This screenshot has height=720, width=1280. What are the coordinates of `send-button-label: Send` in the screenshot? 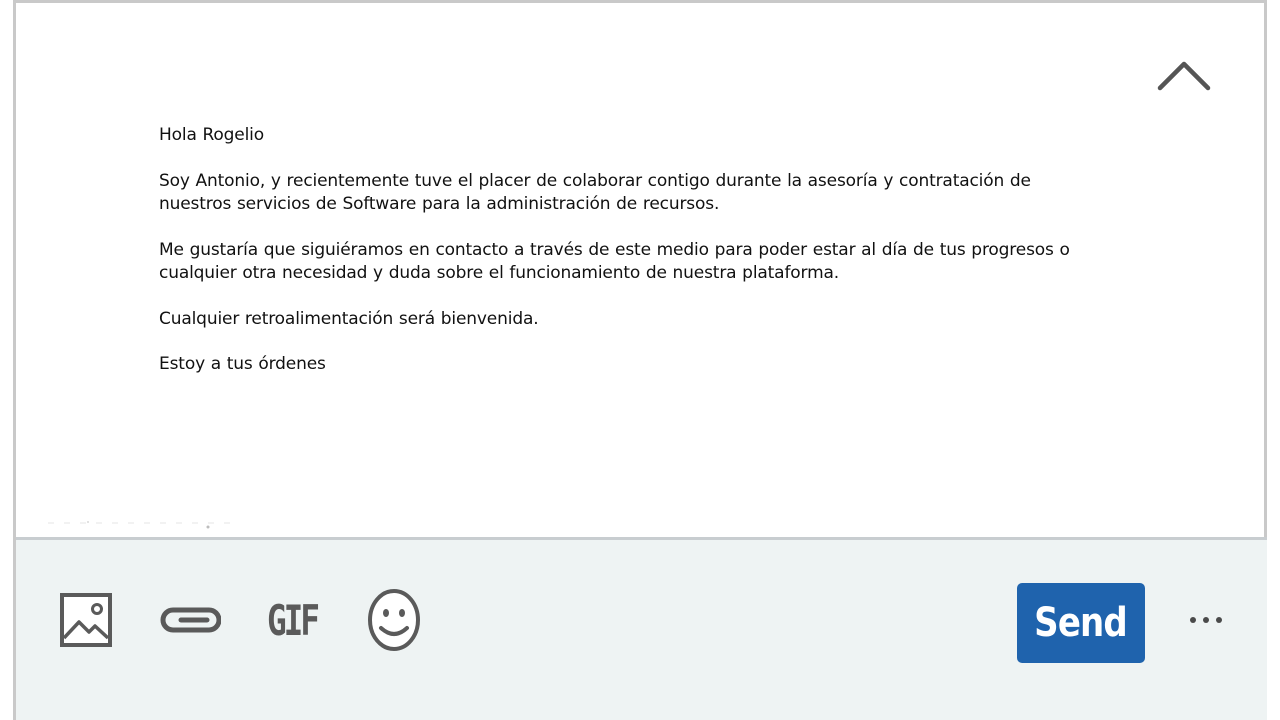 It's located at (1081, 623).